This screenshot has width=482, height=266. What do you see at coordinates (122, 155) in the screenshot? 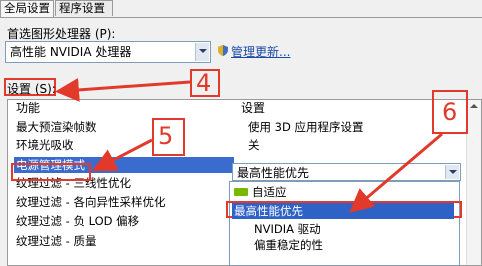
I see `arrow-to-power-mode` at bounding box center [122, 155].